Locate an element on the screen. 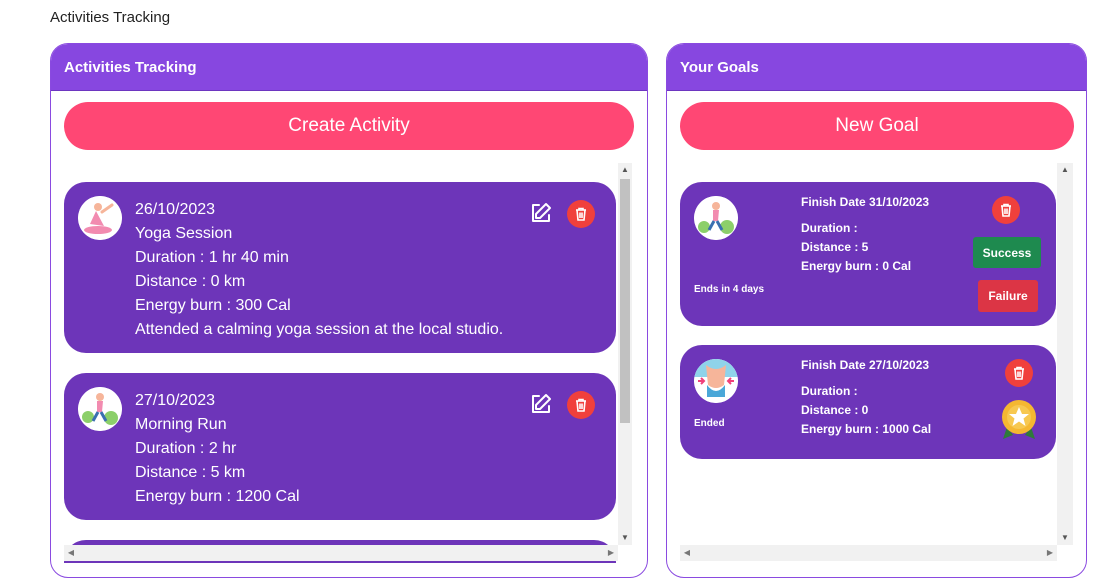 The image size is (1101, 586). goals-horizontal-scrollbar: ◀ ▶ is located at coordinates (868, 553).